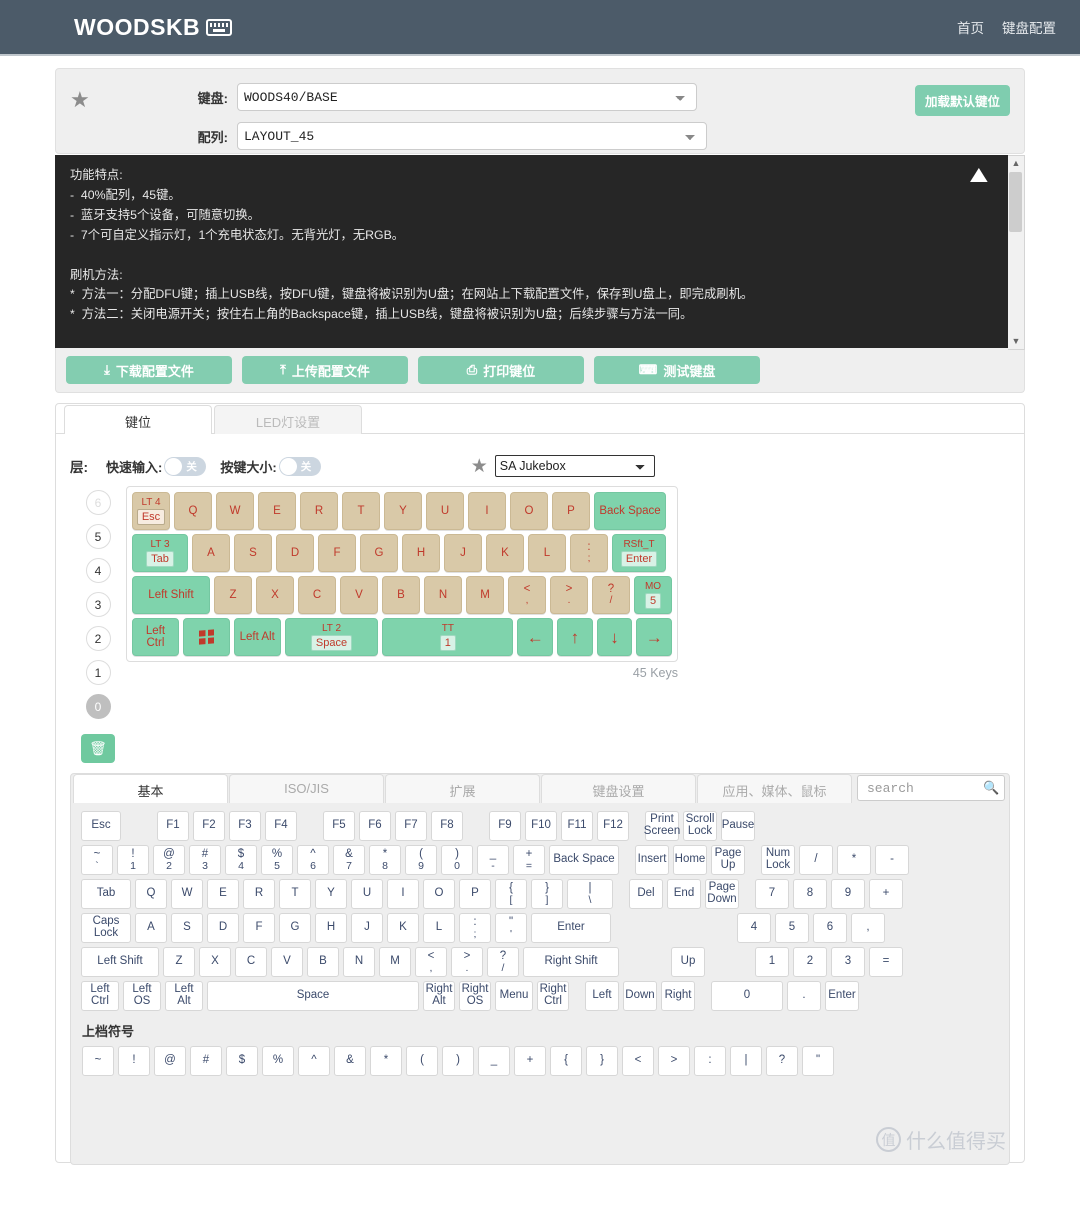 The image size is (1080, 1212). What do you see at coordinates (259, 894) in the screenshot?
I see `picker-key: R` at bounding box center [259, 894].